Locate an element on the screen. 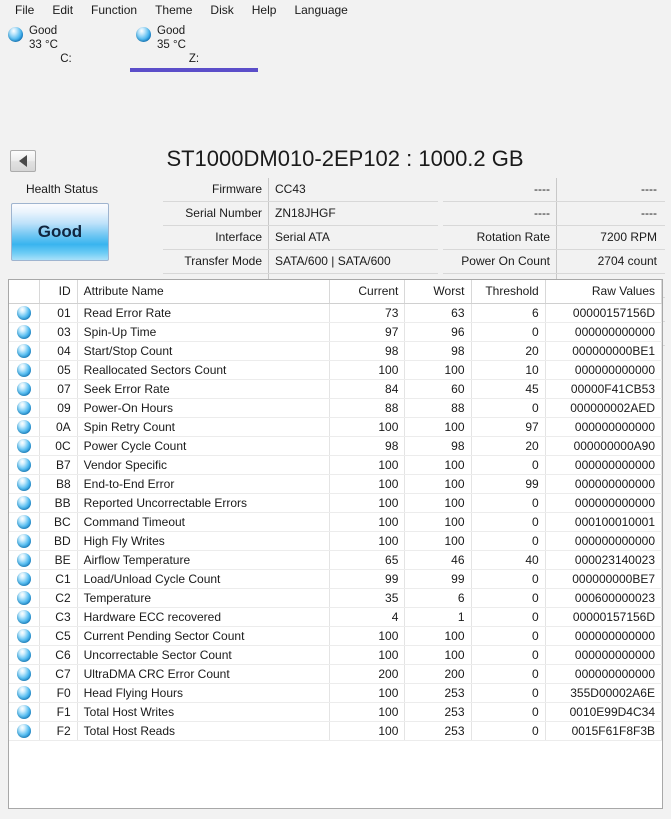 The height and width of the screenshot is (819, 671). attribute-name: Reported Uncorrectable Errors is located at coordinates (204, 503).